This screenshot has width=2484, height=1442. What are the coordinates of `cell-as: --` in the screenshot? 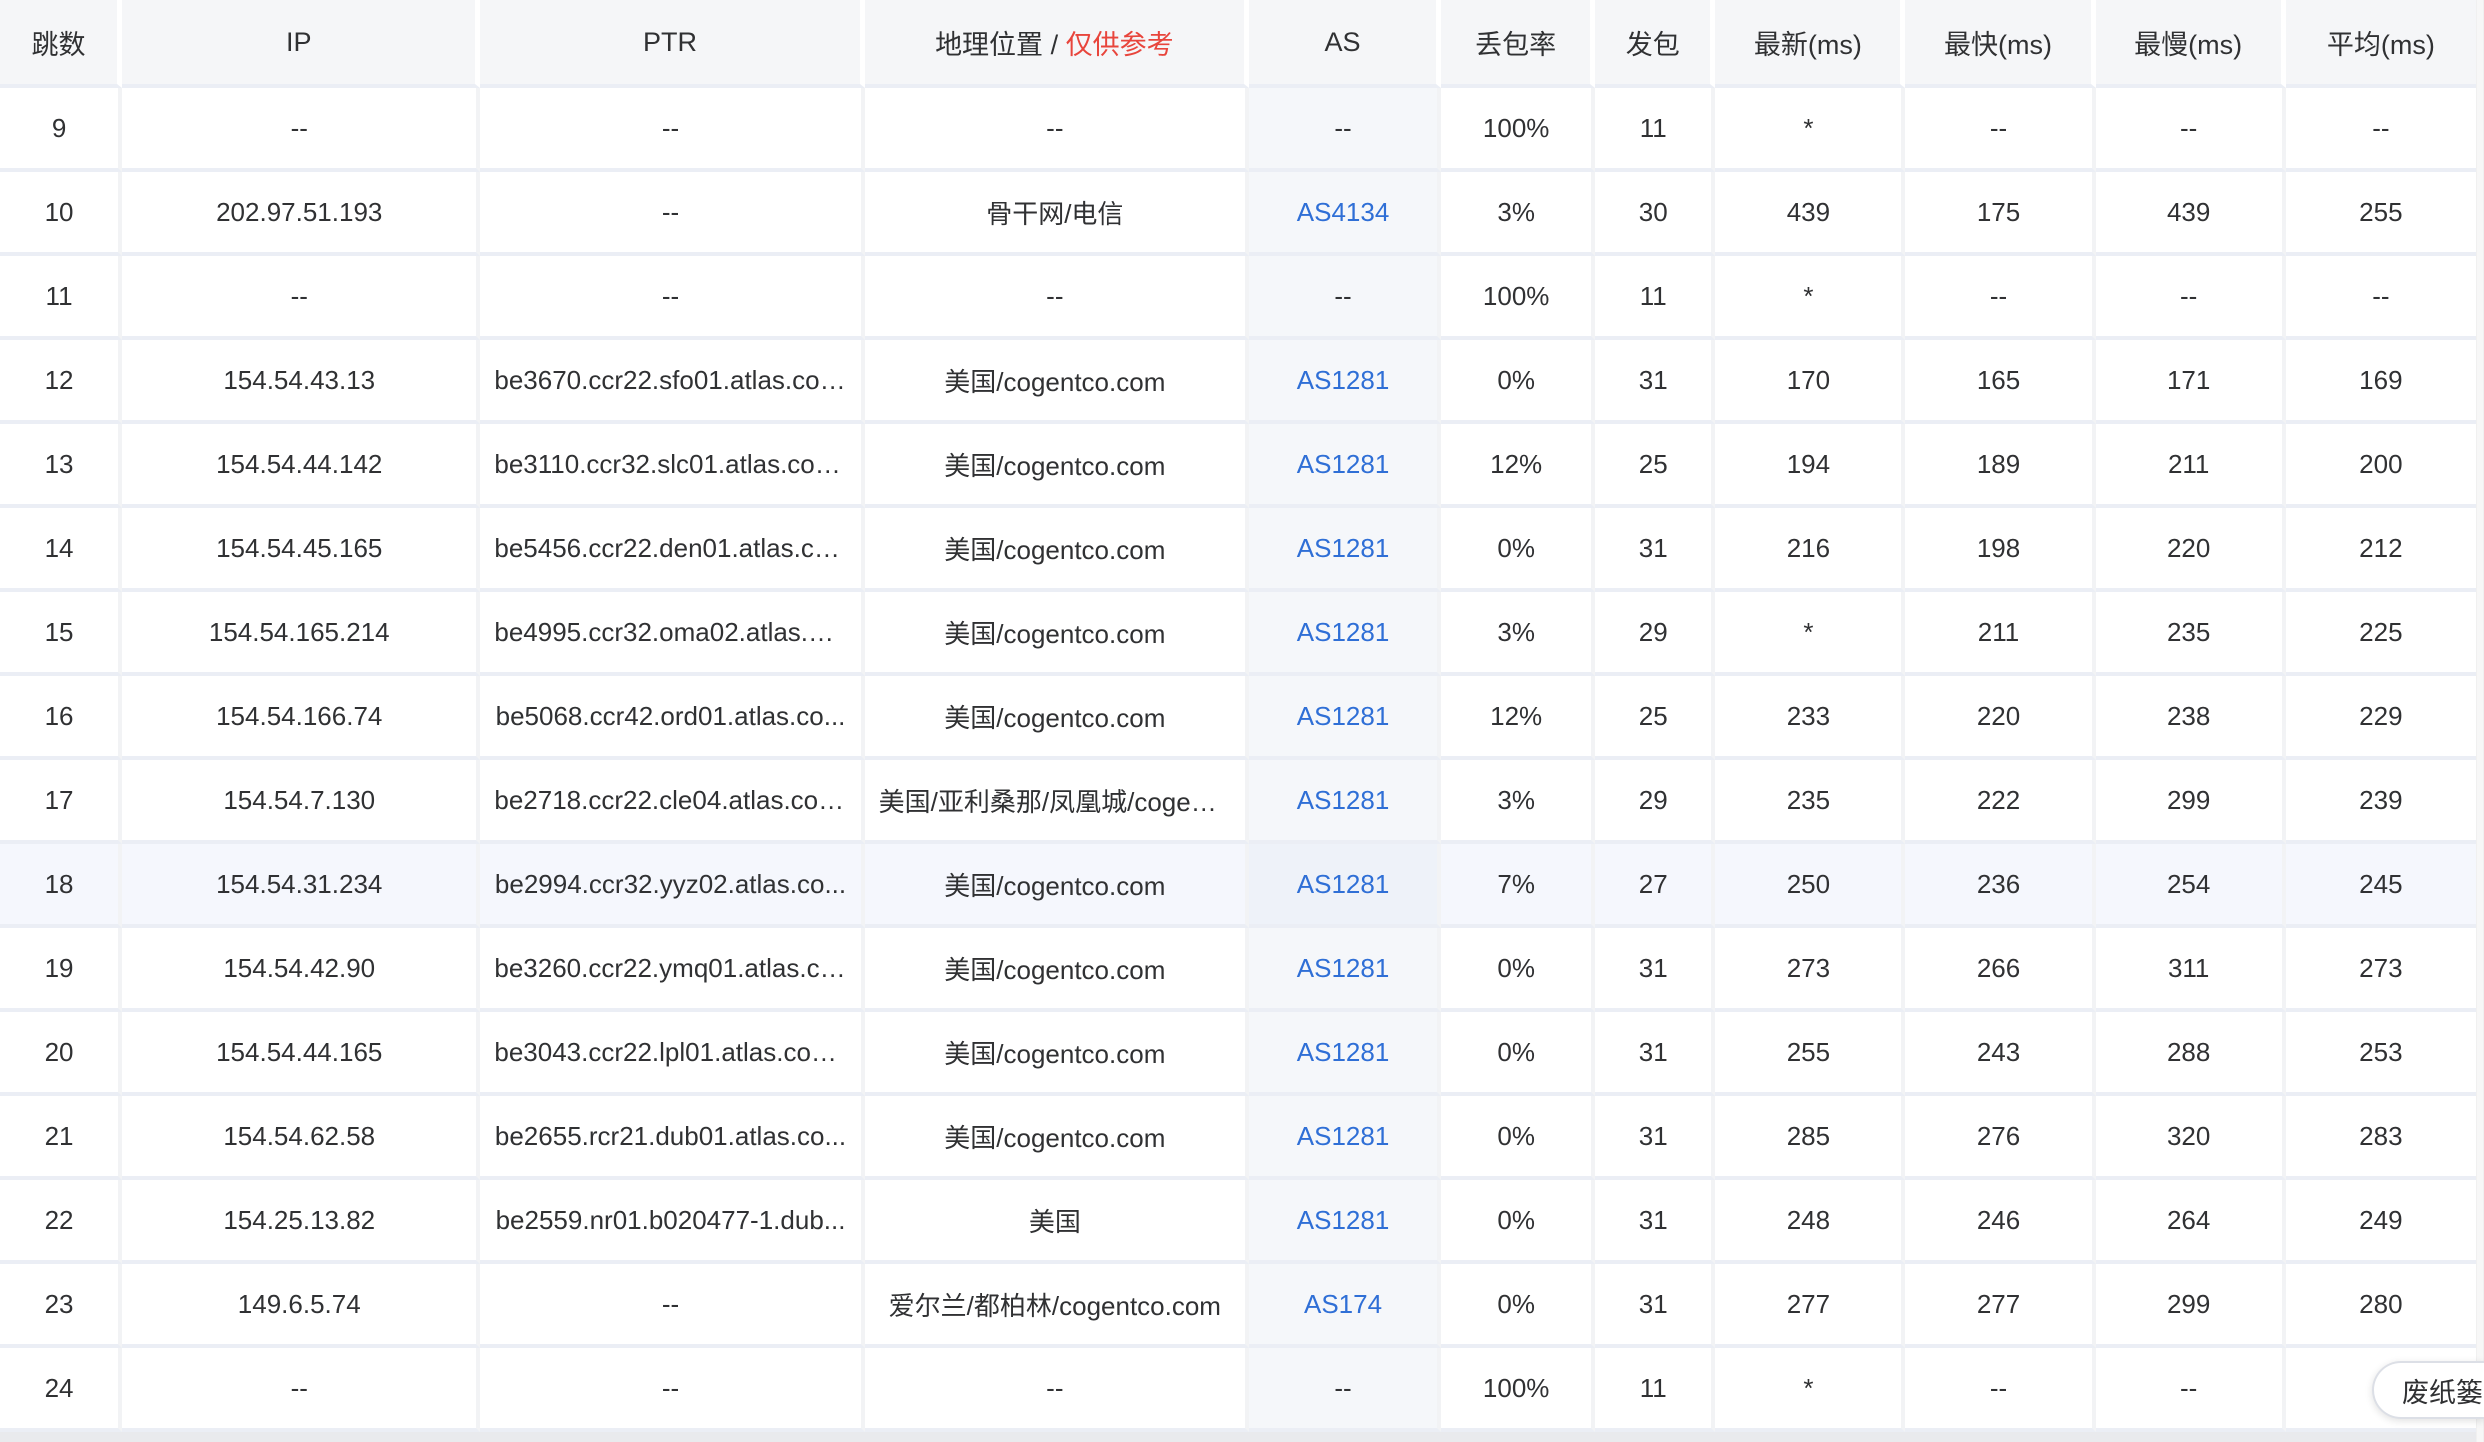 It's located at (1345, 130).